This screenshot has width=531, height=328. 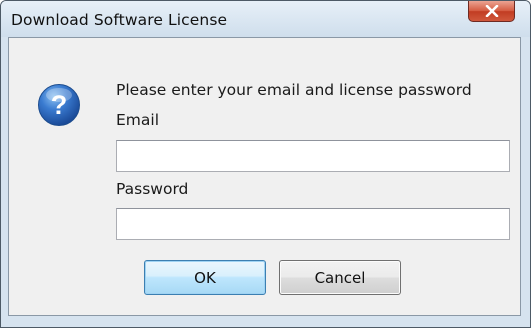 What do you see at coordinates (313, 156) in the screenshot?
I see `email-field` at bounding box center [313, 156].